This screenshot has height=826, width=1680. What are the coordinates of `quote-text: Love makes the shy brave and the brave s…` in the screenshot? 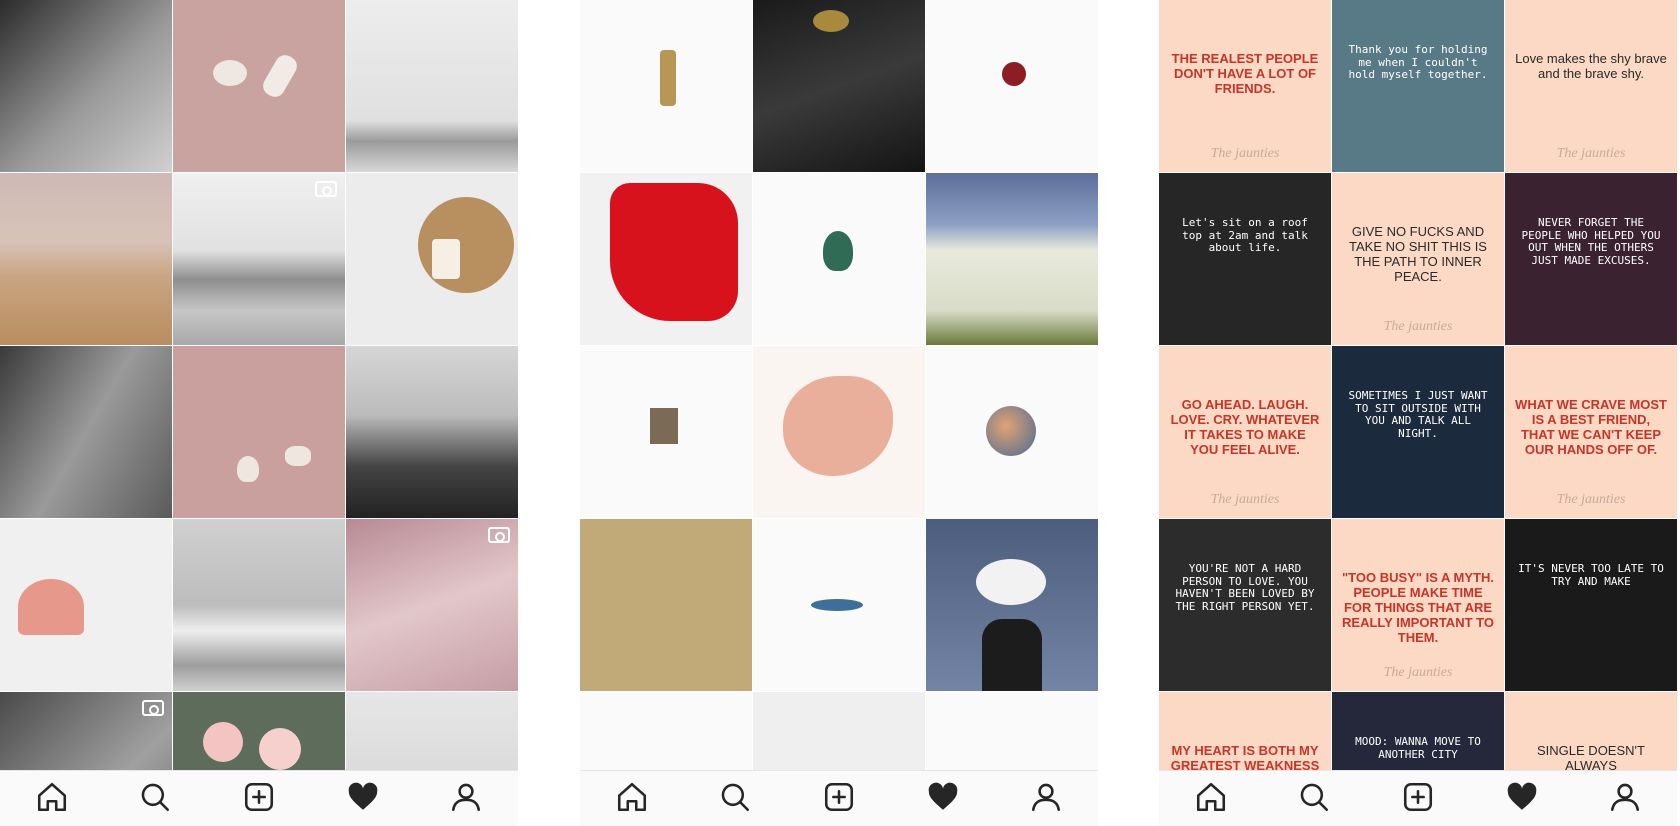 It's located at (1591, 66).